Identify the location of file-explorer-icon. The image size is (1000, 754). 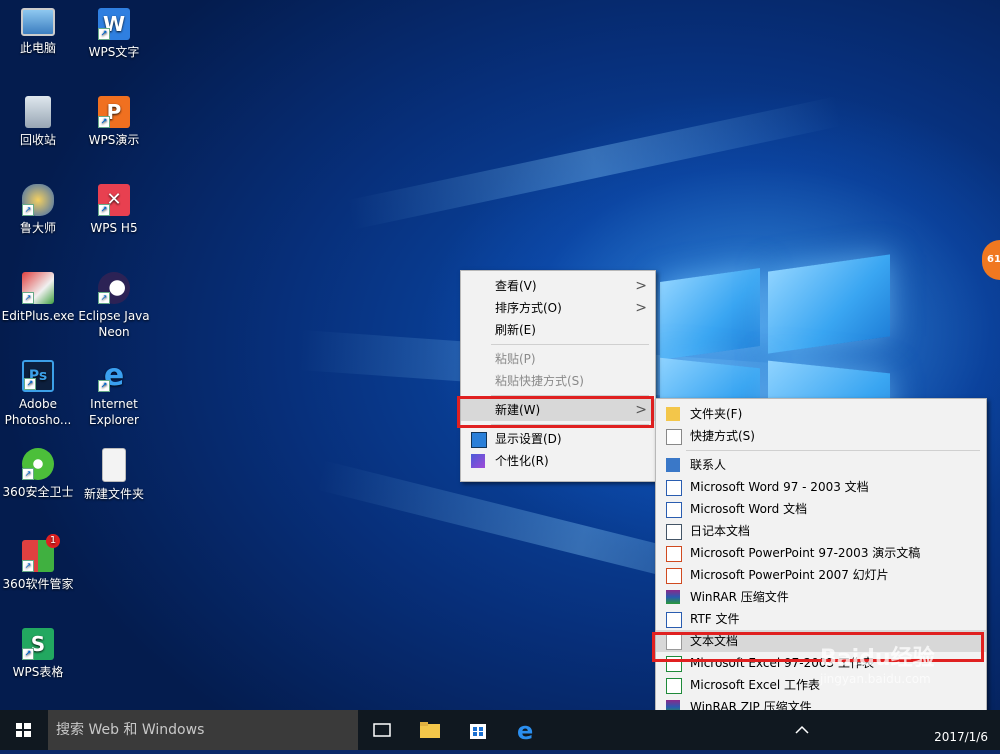
(430, 730).